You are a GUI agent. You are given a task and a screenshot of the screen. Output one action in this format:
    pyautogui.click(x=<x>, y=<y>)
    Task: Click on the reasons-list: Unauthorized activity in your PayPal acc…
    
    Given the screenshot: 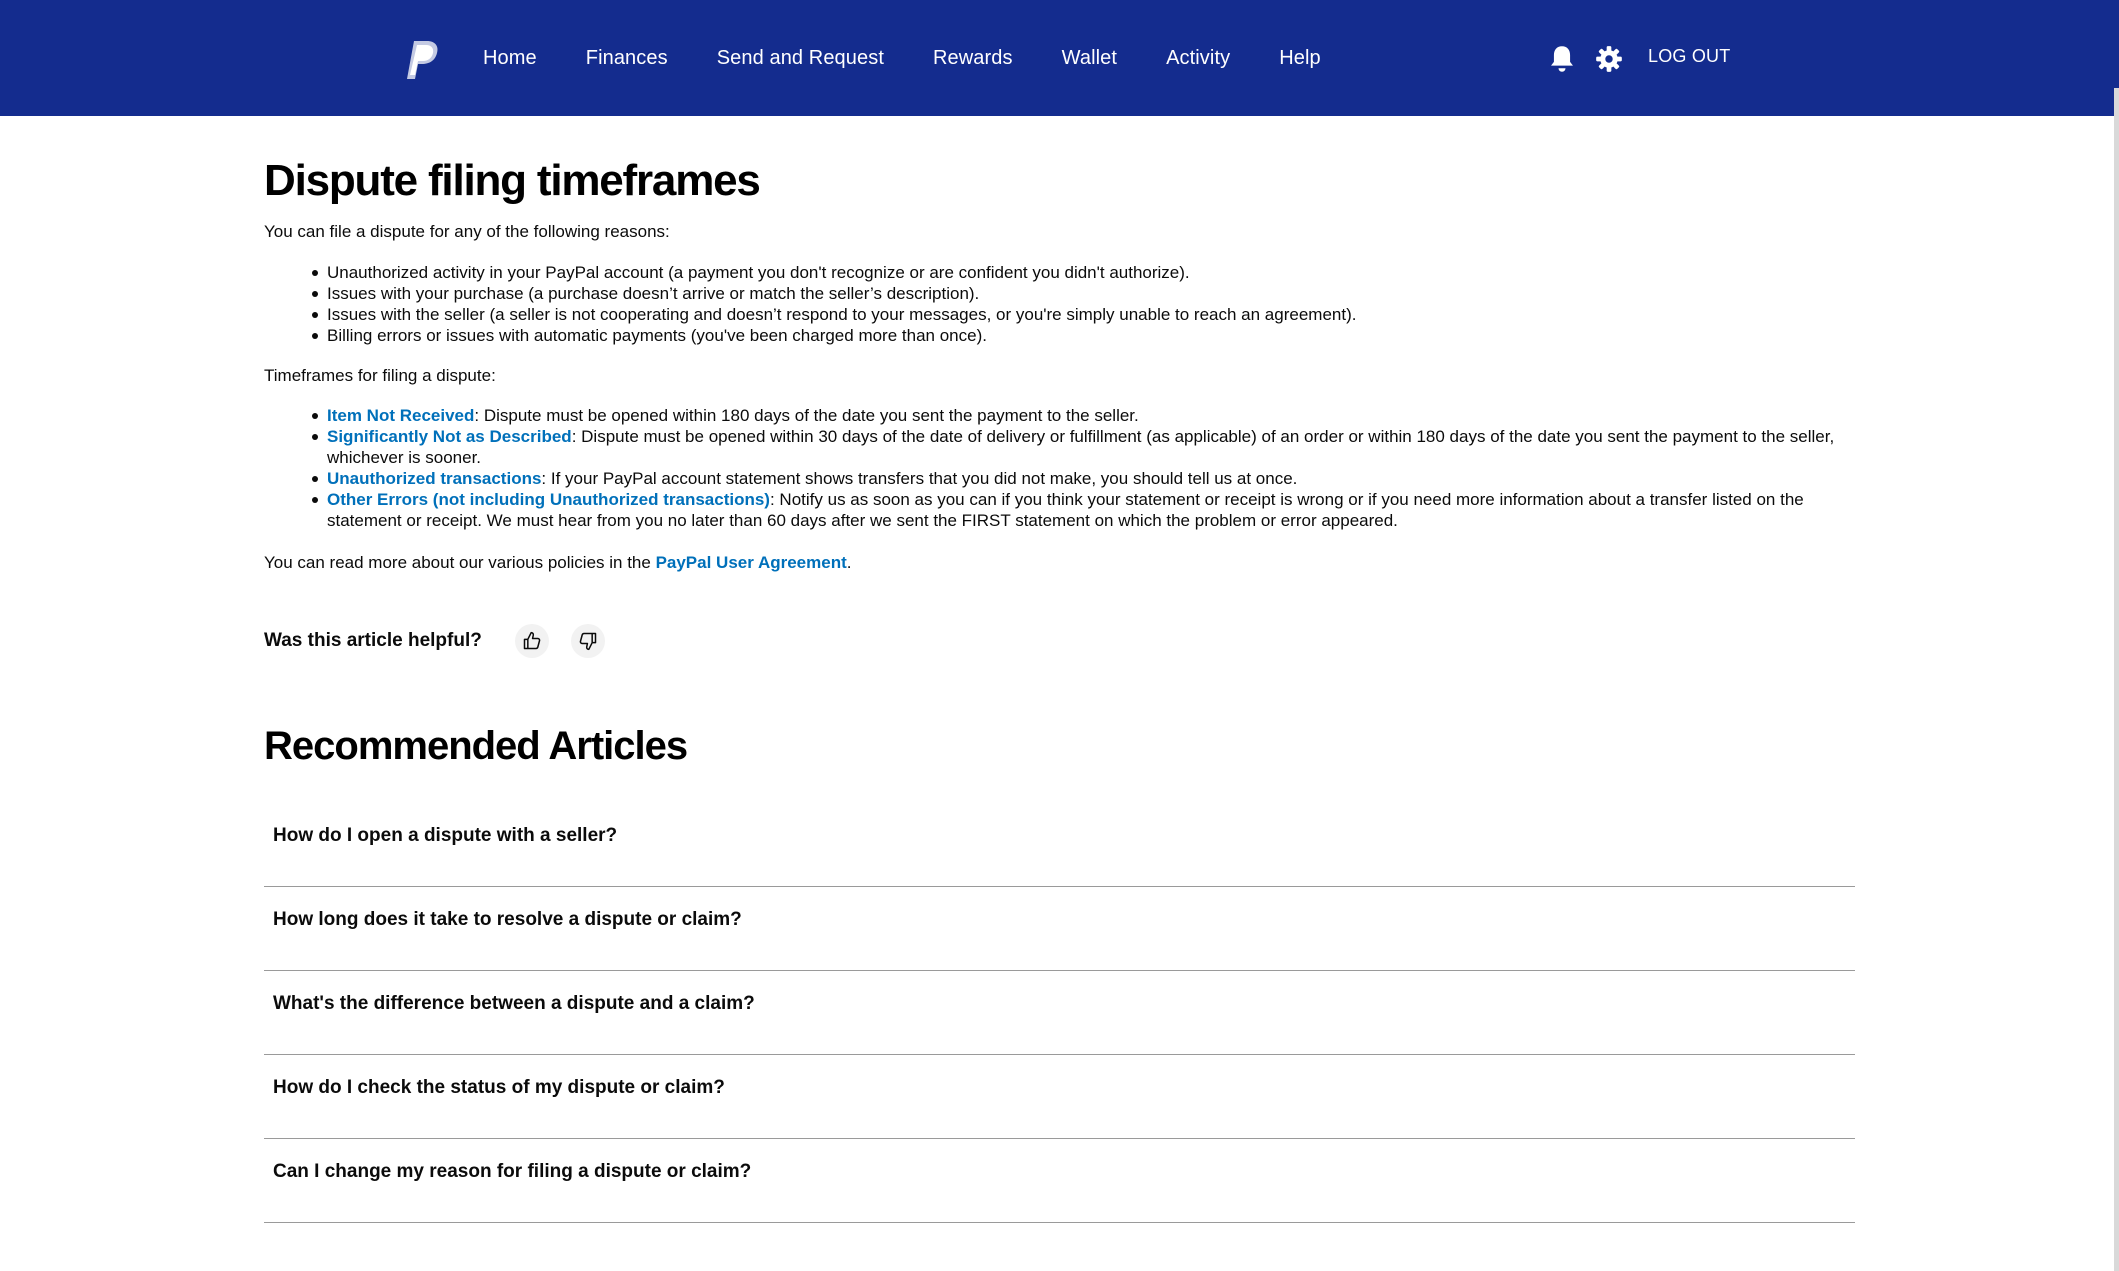 What is the action you would take?
    pyautogui.click(x=1083, y=304)
    